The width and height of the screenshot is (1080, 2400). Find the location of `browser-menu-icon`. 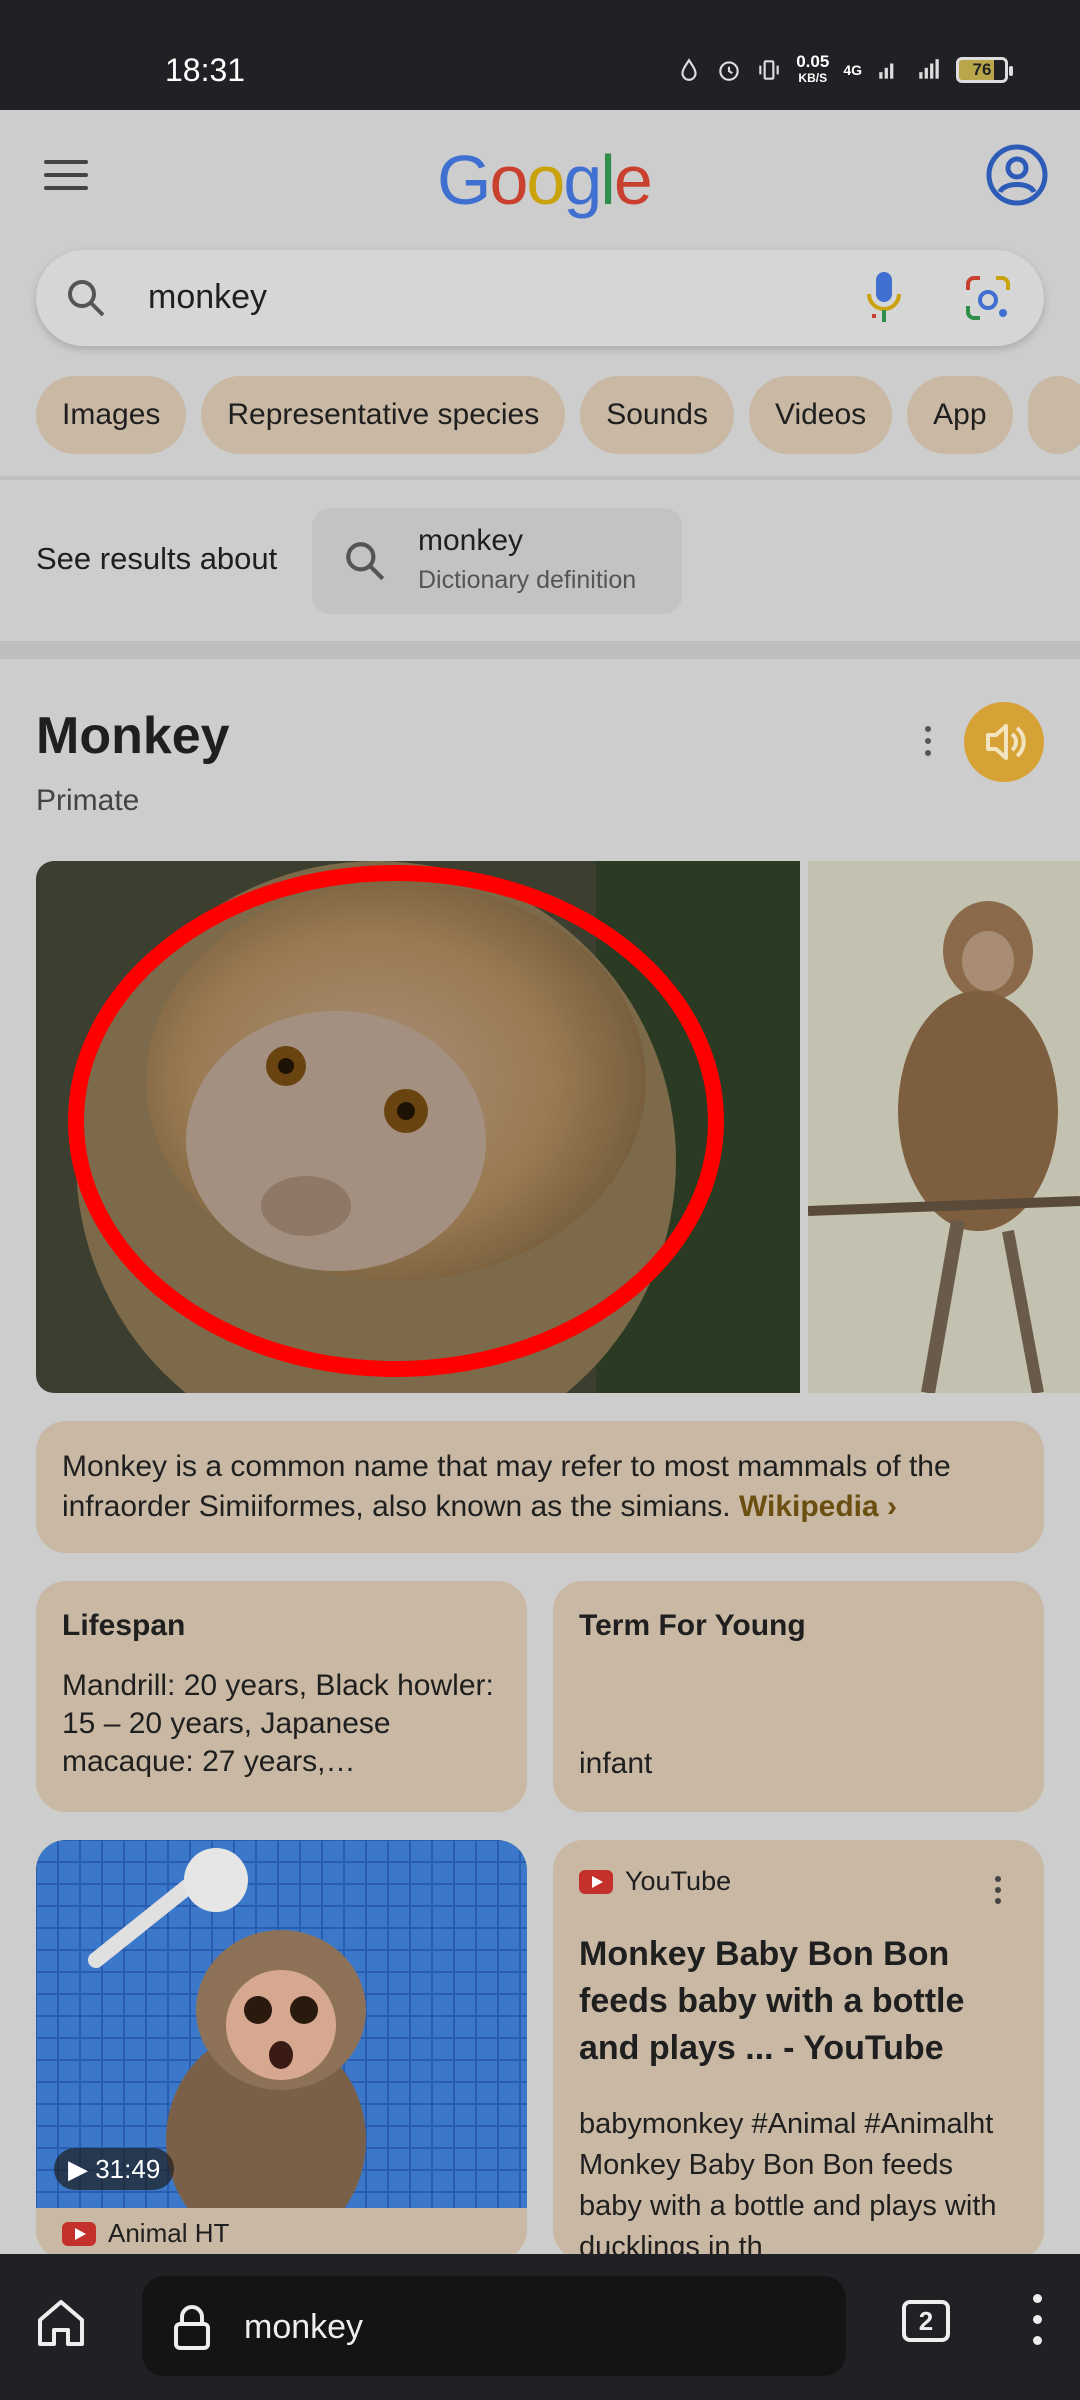

browser-menu-icon is located at coordinates (1037, 2325).